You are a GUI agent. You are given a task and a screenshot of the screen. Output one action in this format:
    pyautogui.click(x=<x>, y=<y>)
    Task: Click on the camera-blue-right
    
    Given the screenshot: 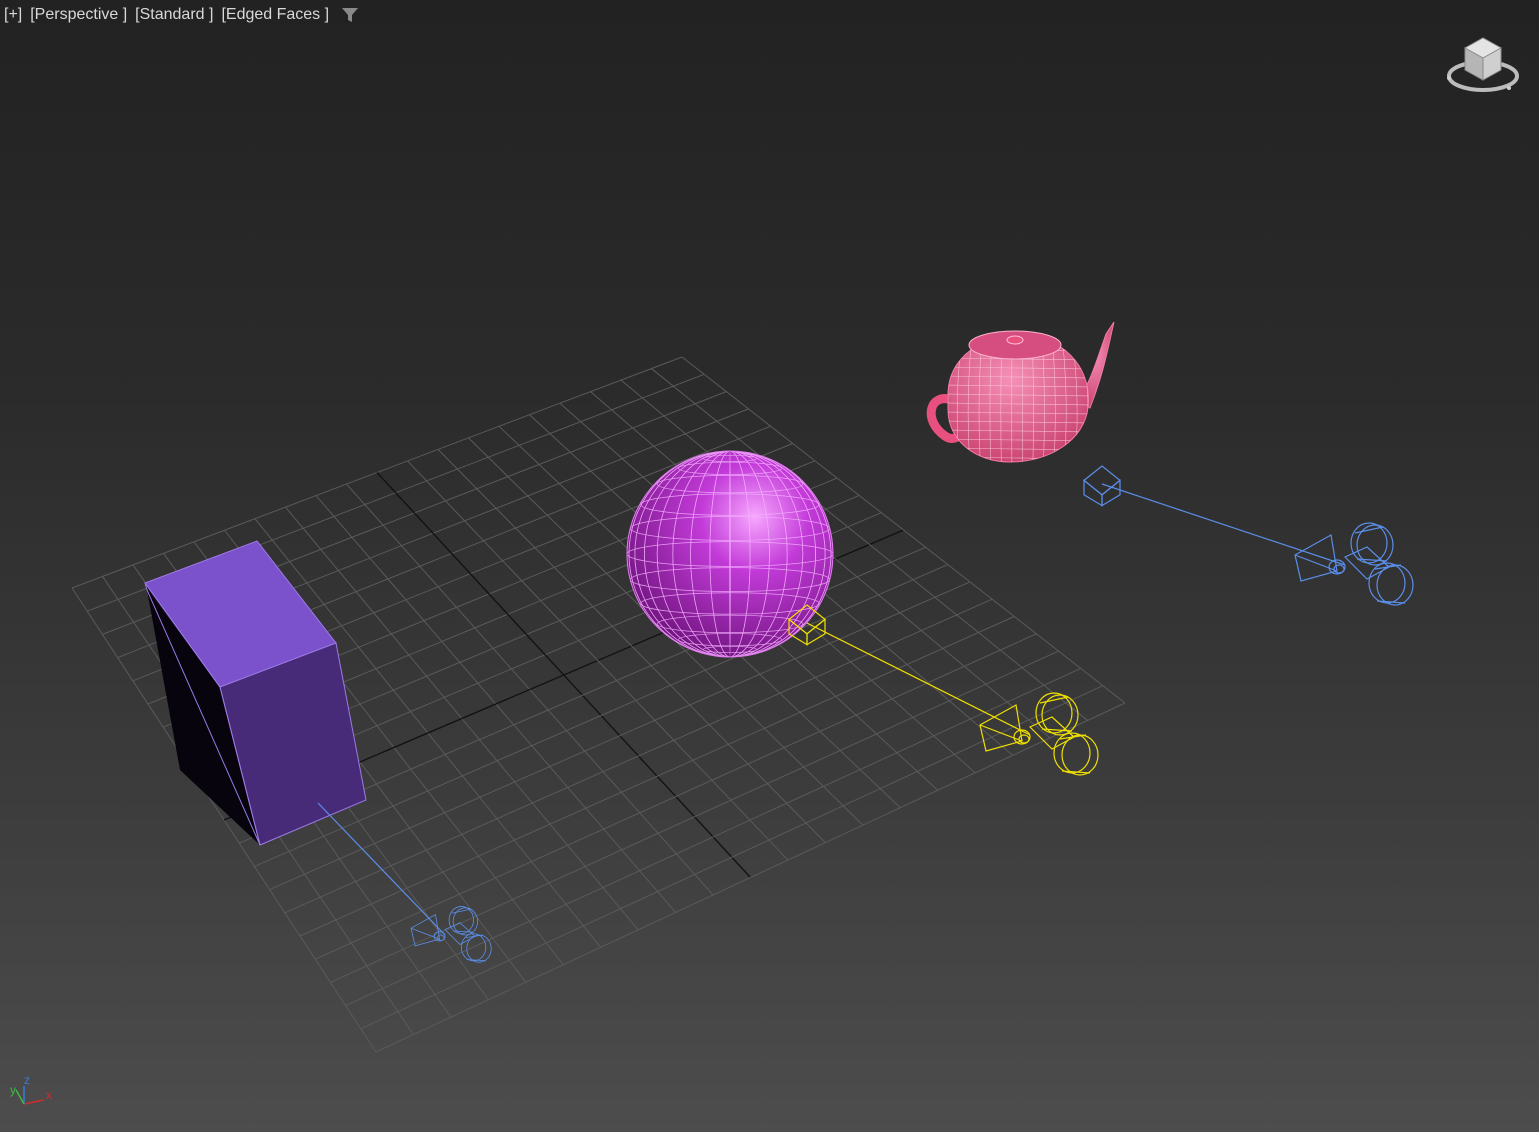 What is the action you would take?
    pyautogui.click(x=1248, y=535)
    